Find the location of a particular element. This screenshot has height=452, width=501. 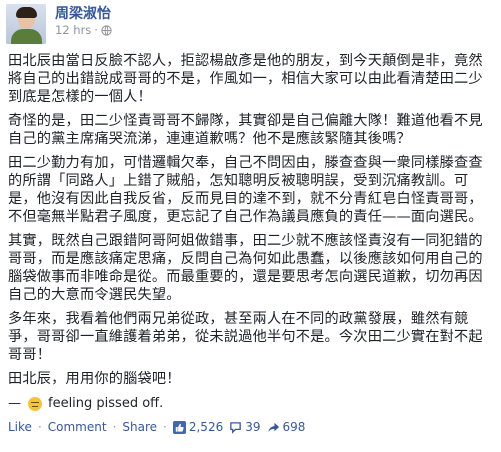

avatar is located at coordinates (26, 24).